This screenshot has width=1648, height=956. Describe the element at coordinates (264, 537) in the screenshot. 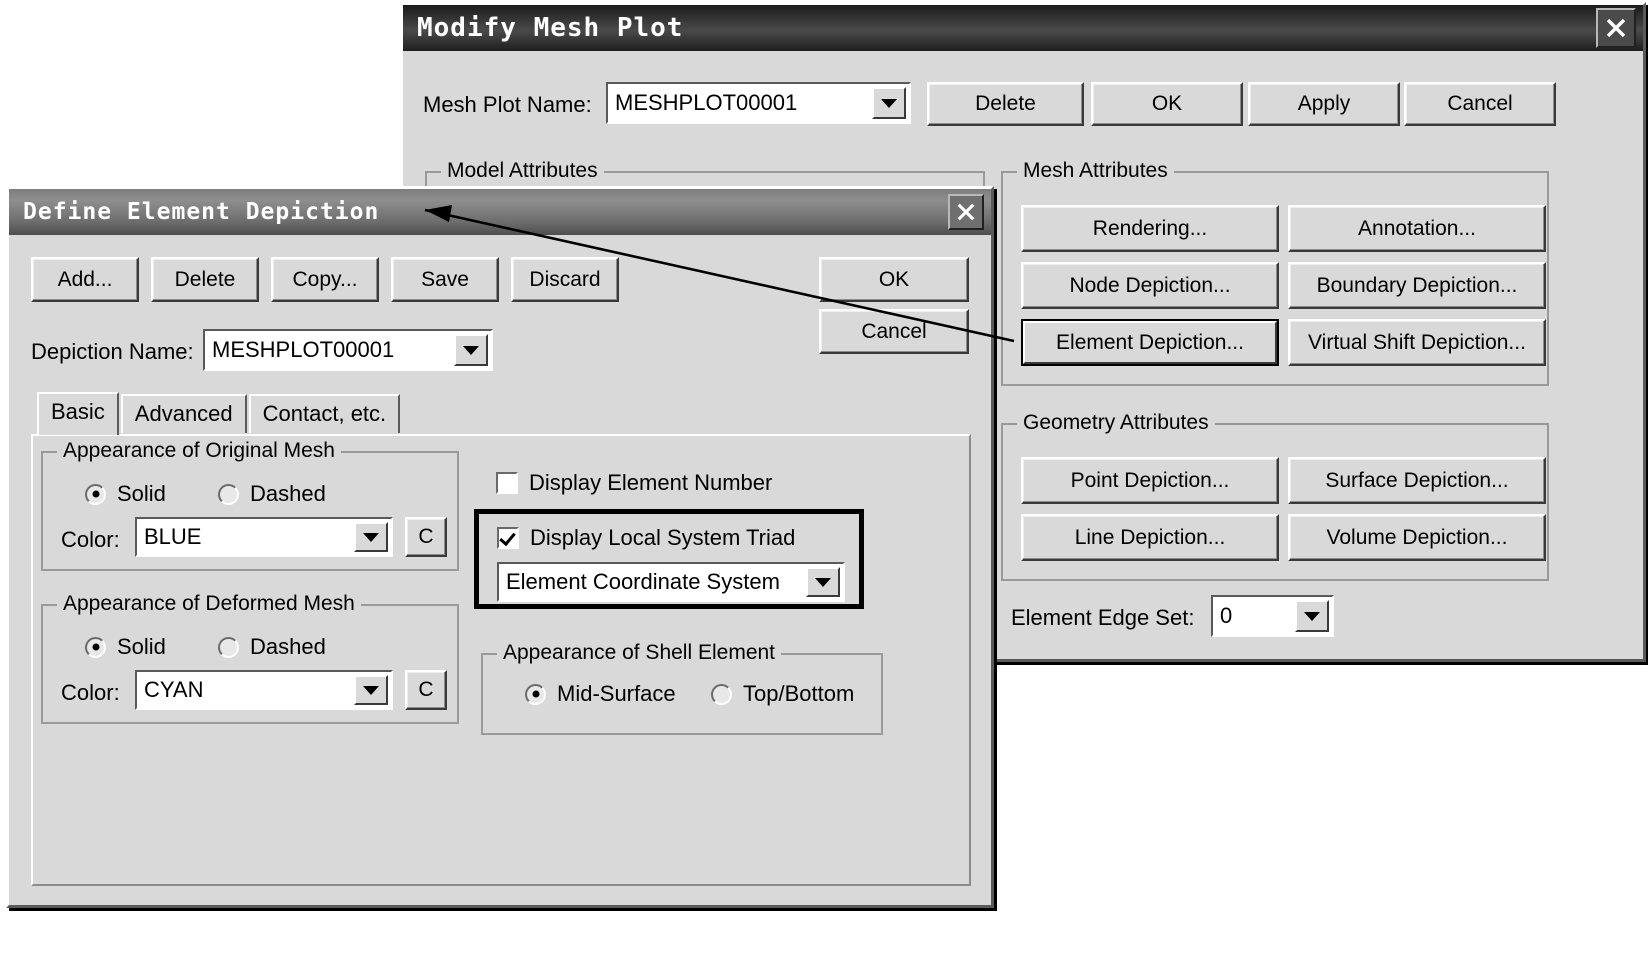

I see `original-mesh-color-combobox: BLUE` at that location.